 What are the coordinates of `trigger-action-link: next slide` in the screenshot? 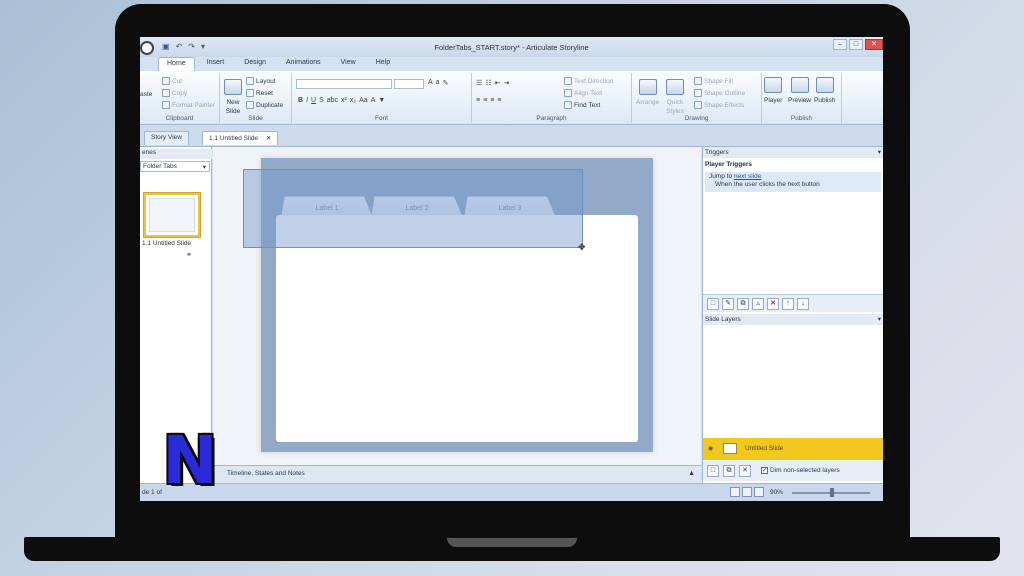 It's located at (747, 176).